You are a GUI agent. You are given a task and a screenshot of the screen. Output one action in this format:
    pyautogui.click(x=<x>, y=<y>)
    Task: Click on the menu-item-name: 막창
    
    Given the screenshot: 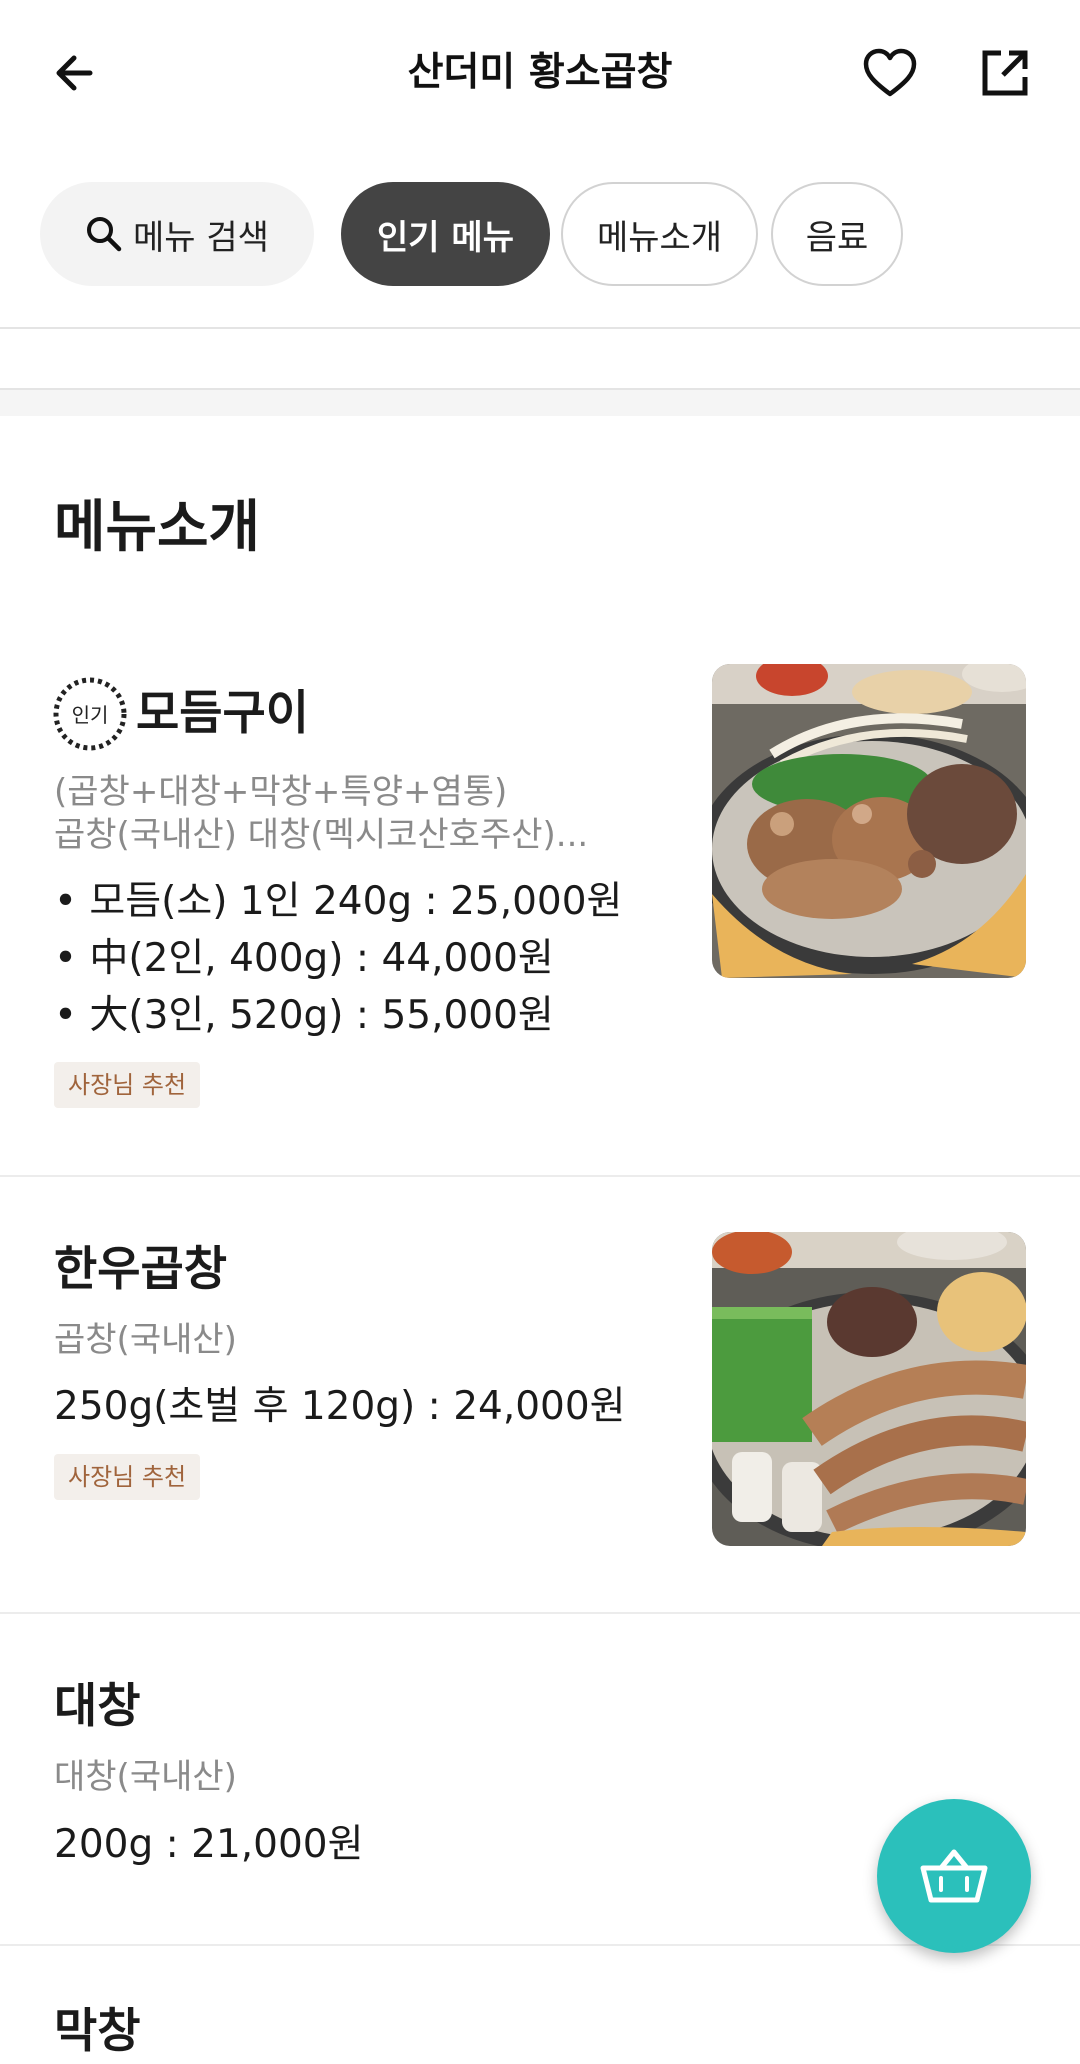 What is the action you would take?
    pyautogui.click(x=97, y=2032)
    